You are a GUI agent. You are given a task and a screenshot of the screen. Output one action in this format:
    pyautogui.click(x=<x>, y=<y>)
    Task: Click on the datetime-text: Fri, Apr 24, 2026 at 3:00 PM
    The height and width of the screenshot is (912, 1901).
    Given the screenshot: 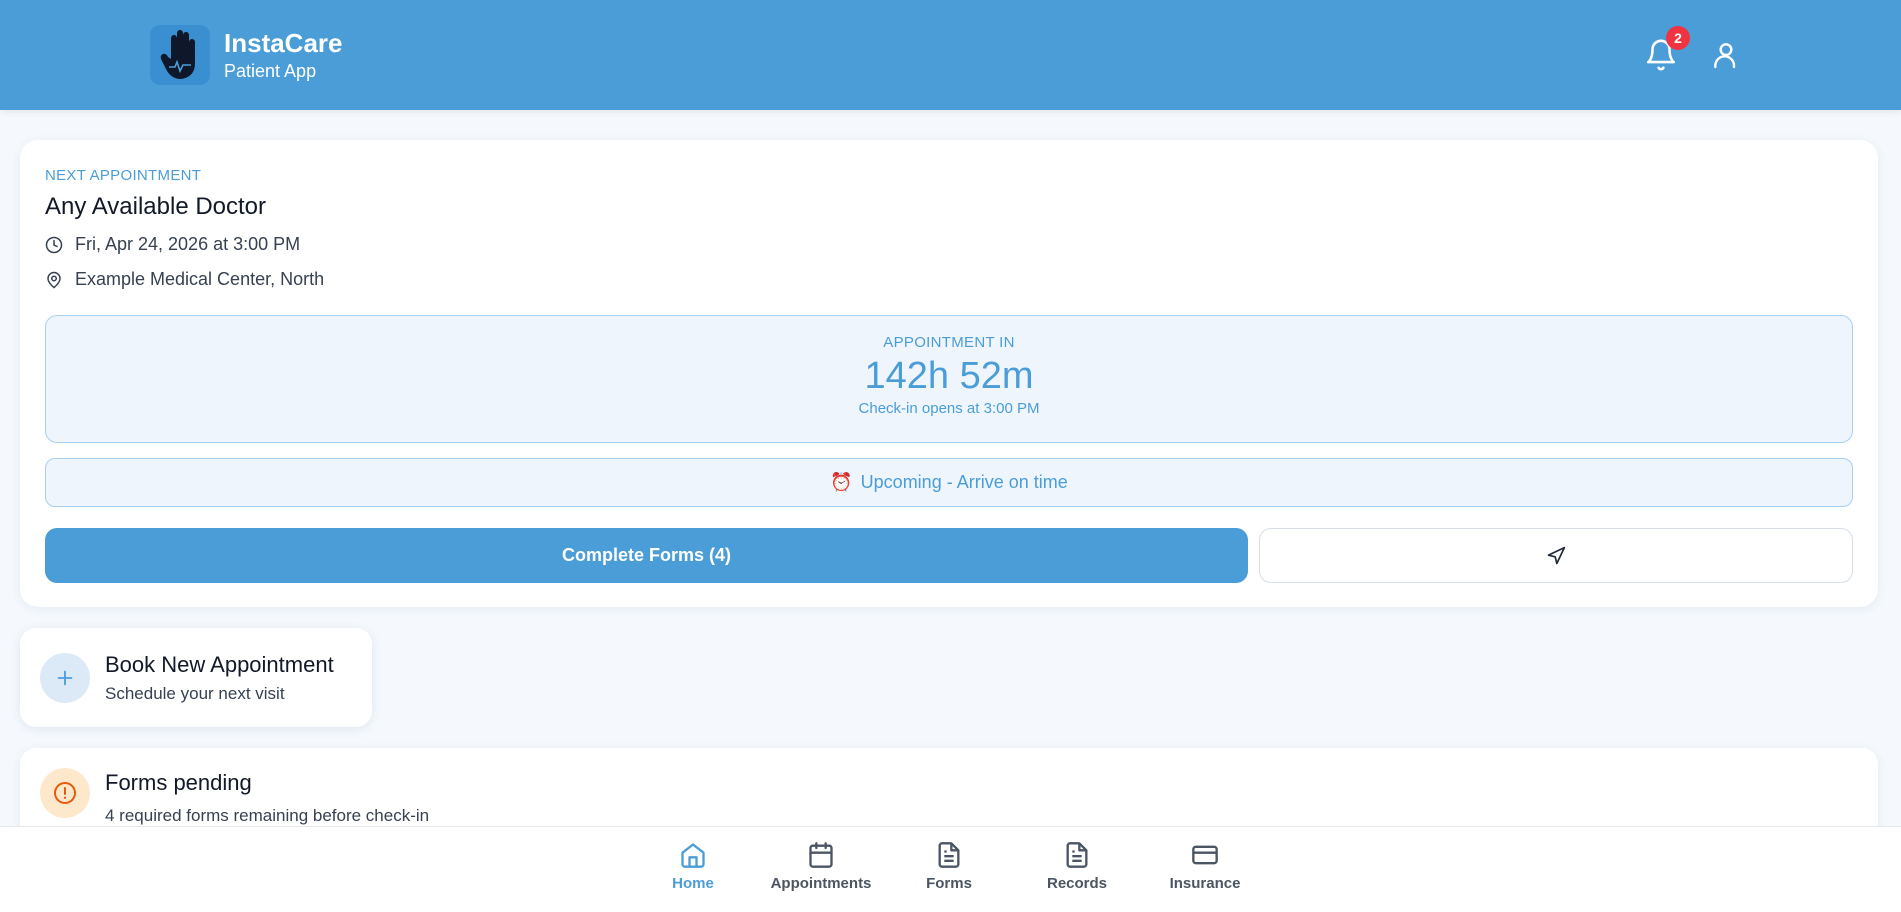 What is the action you would take?
    pyautogui.click(x=188, y=244)
    